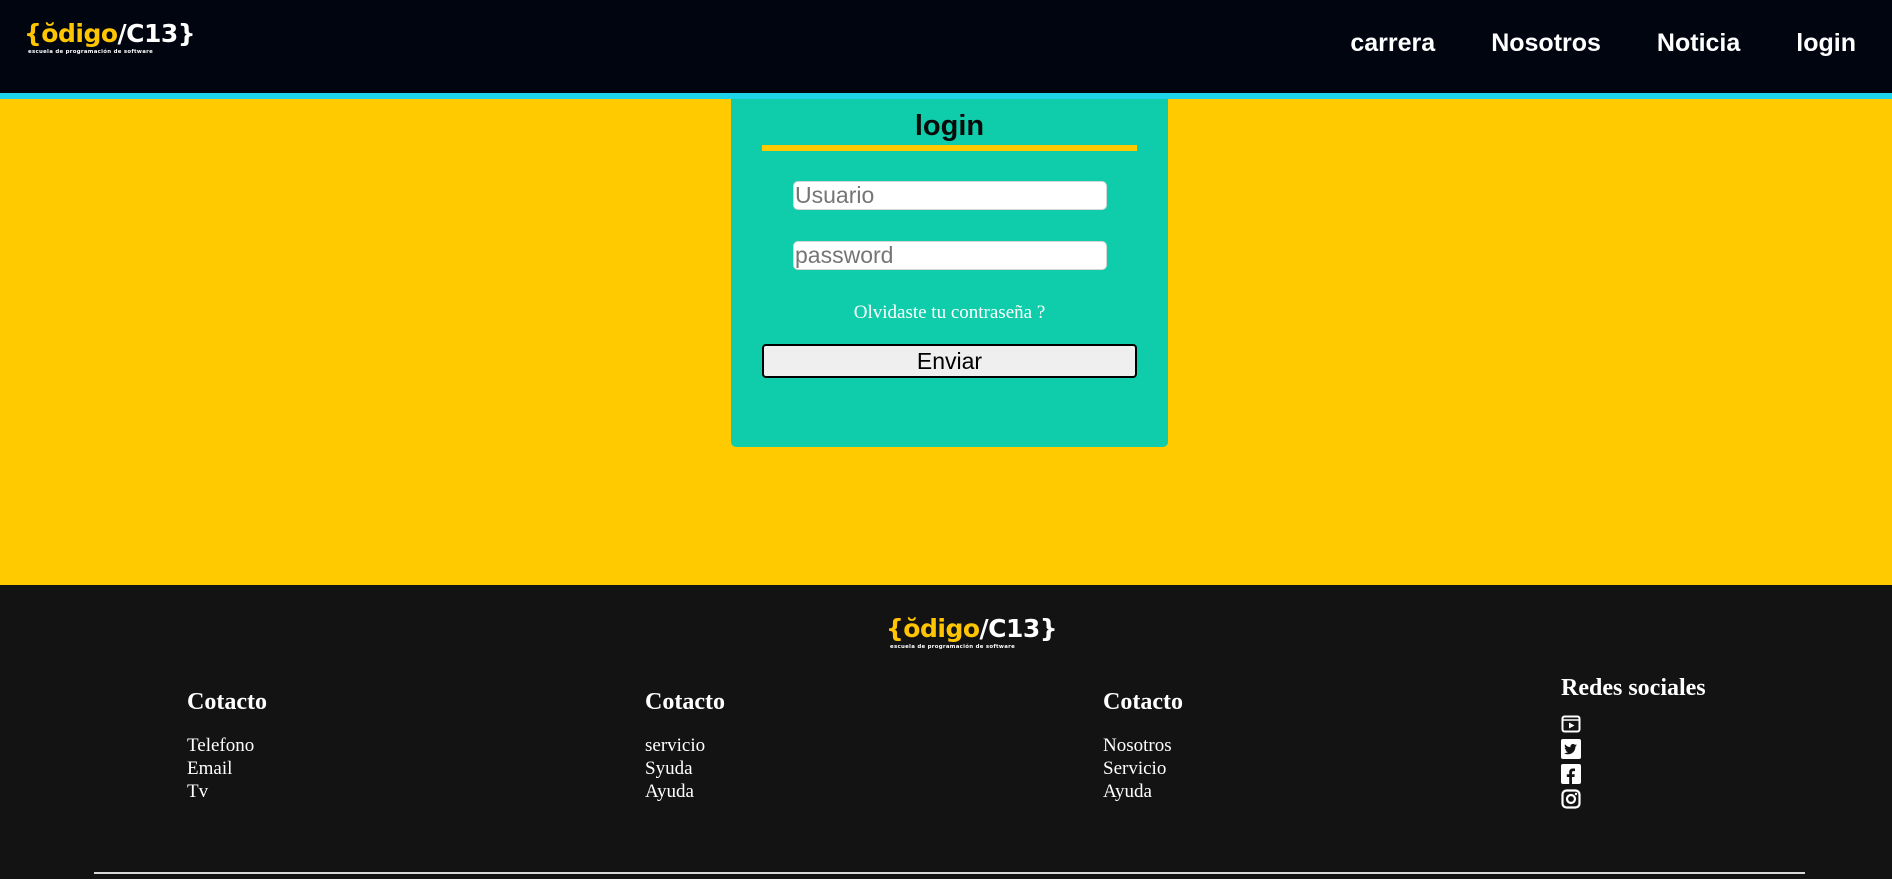 The height and width of the screenshot is (879, 1892). I want to click on footer-link-email: Email, so click(227, 768).